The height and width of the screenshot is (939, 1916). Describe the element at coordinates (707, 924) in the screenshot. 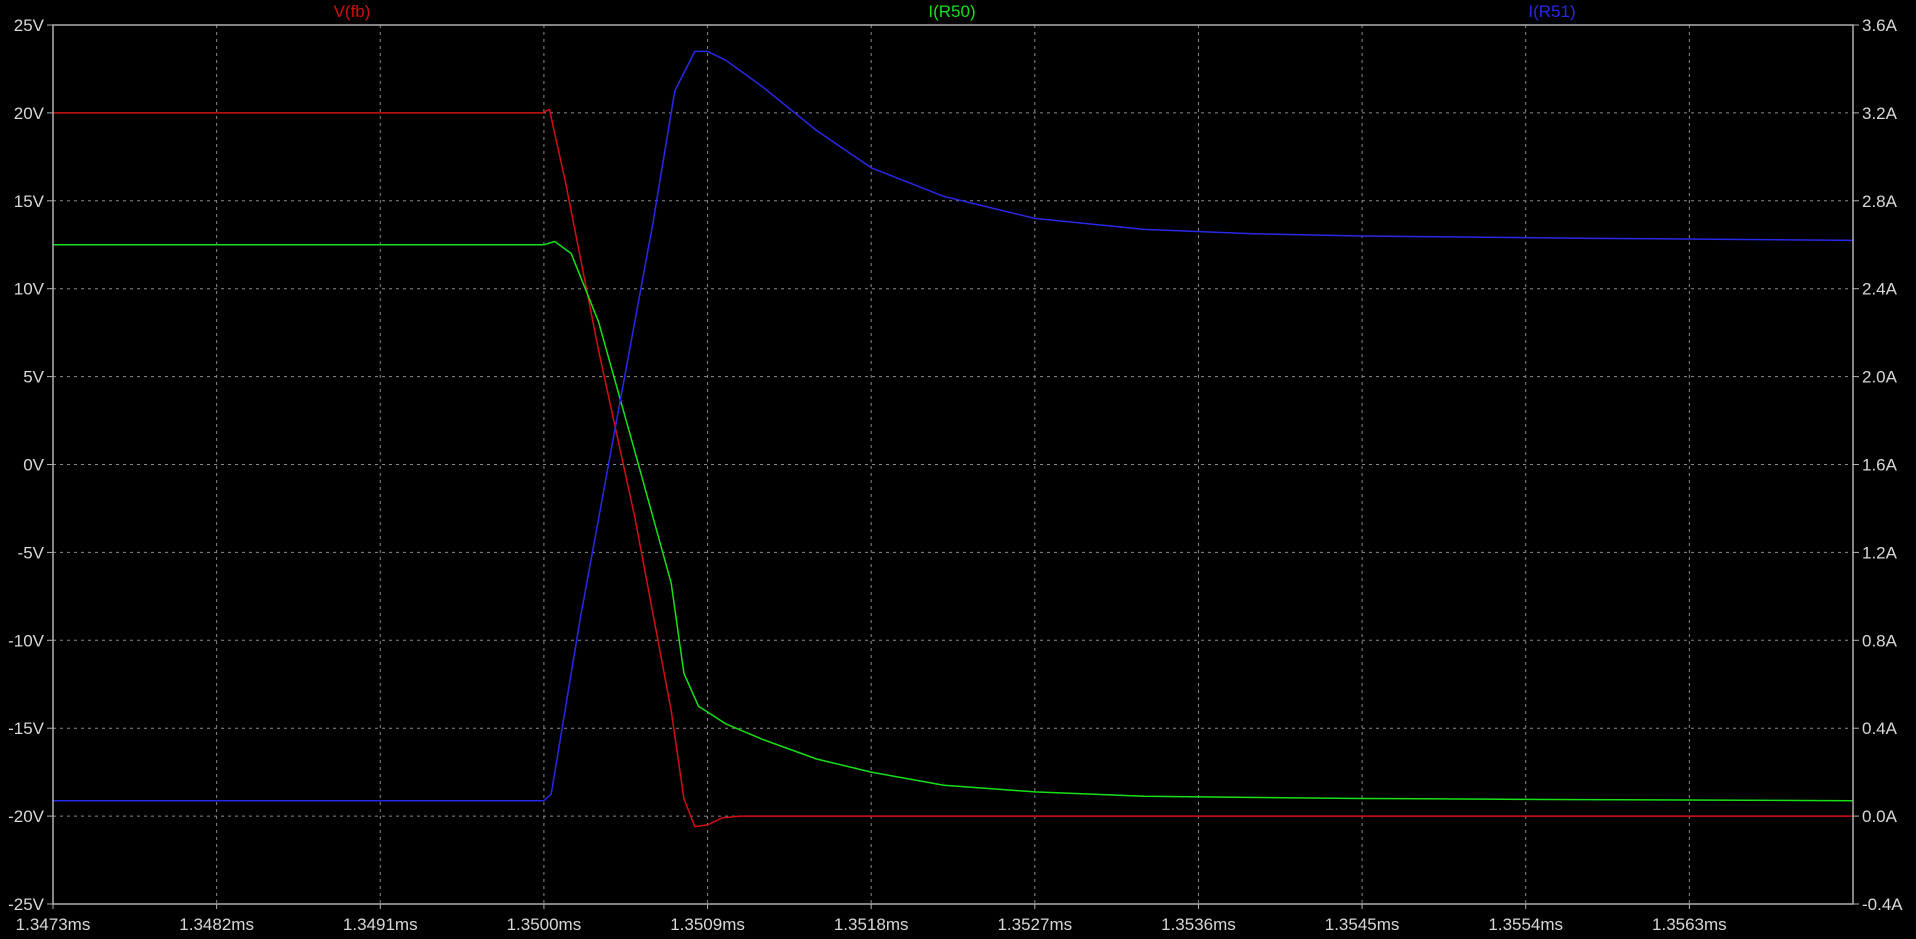

I see `x-tick-label: 1.3509ms` at that location.